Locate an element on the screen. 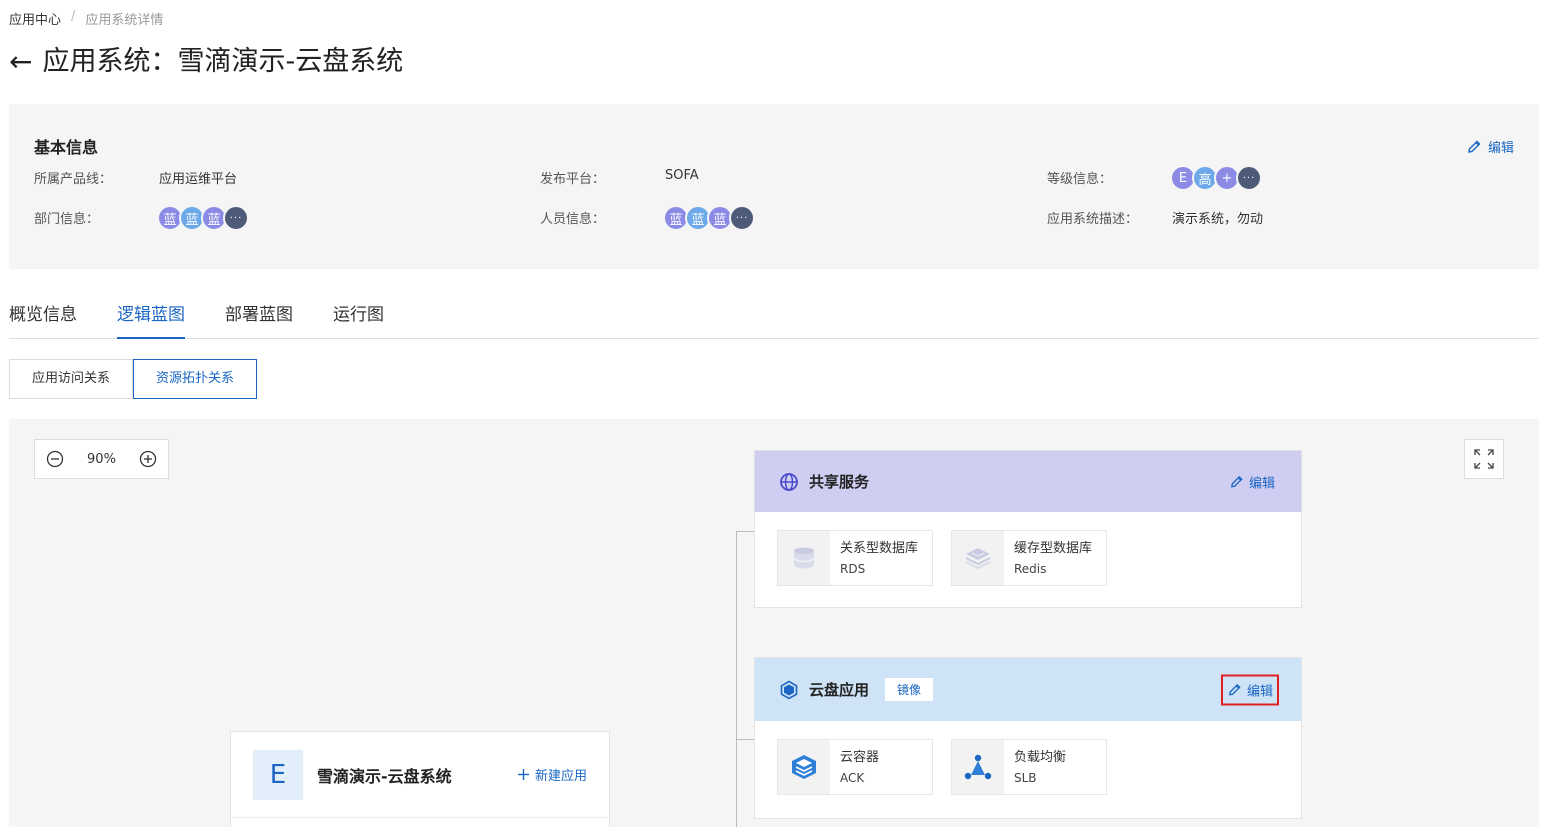  group-body: 关系型数据库 RDS 缓存型数据库 Redis is located at coordinates (1028, 558).